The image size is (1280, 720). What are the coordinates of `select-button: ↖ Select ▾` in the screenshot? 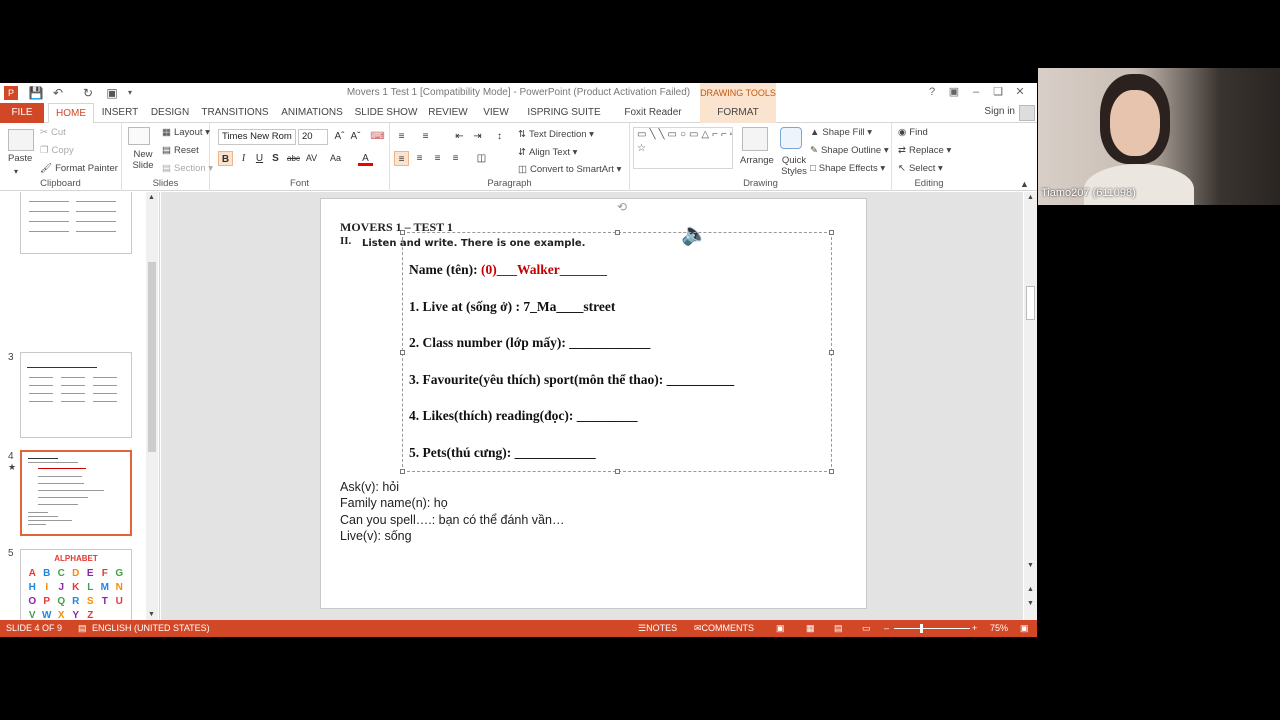 It's located at (920, 168).